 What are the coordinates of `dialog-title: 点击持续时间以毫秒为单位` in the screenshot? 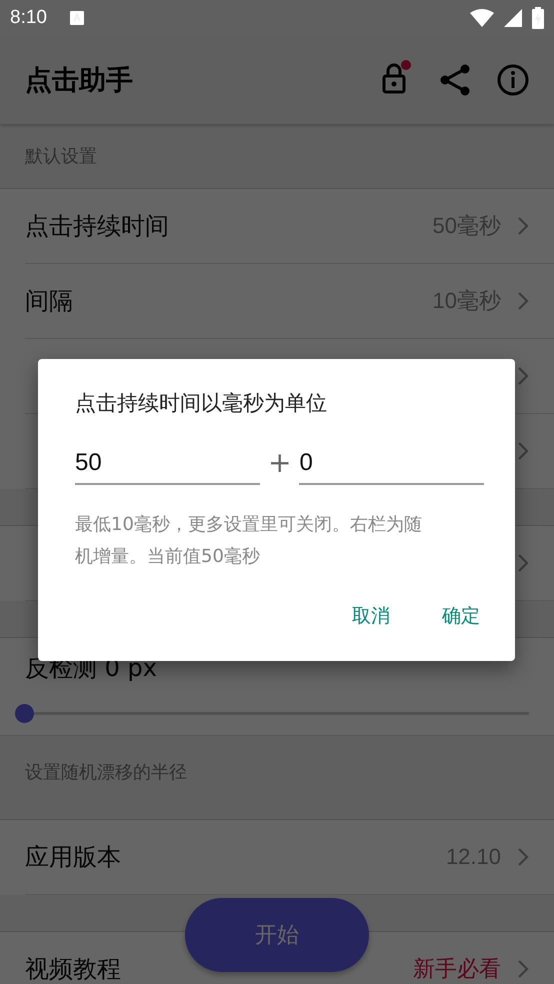 It's located at (201, 403).